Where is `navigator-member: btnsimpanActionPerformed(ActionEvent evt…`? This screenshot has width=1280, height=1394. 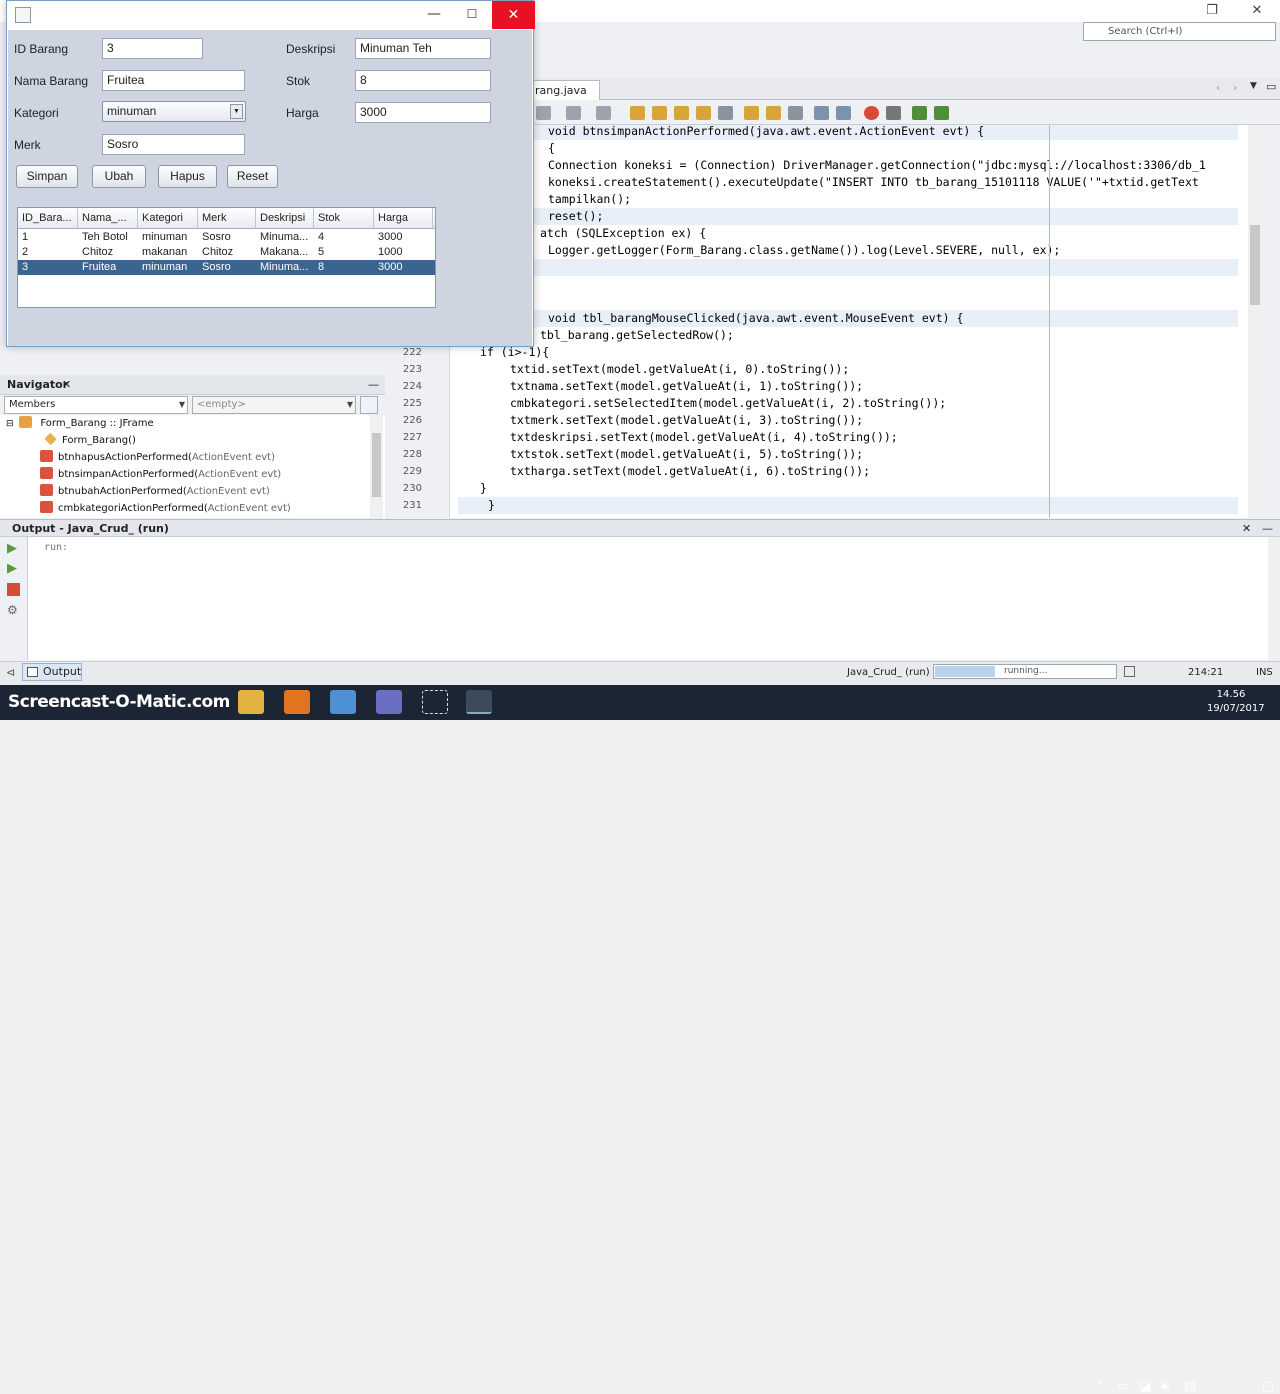 navigator-member: btnsimpanActionPerformed(ActionEvent evt… is located at coordinates (160, 474).